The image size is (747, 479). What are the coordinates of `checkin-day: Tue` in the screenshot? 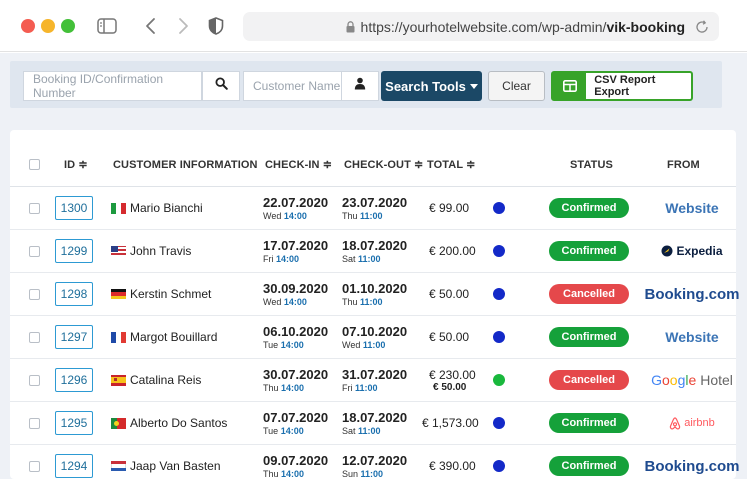 It's located at (271, 344).